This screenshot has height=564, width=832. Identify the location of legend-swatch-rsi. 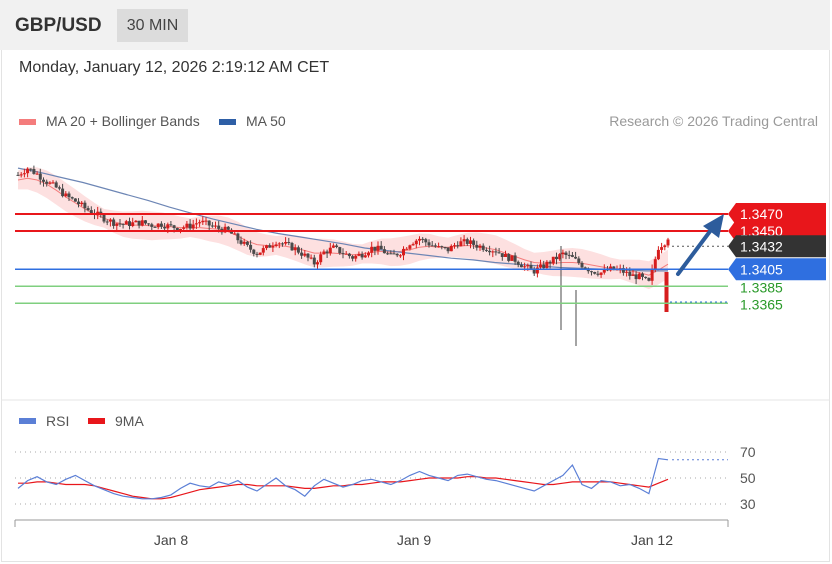
(27, 421).